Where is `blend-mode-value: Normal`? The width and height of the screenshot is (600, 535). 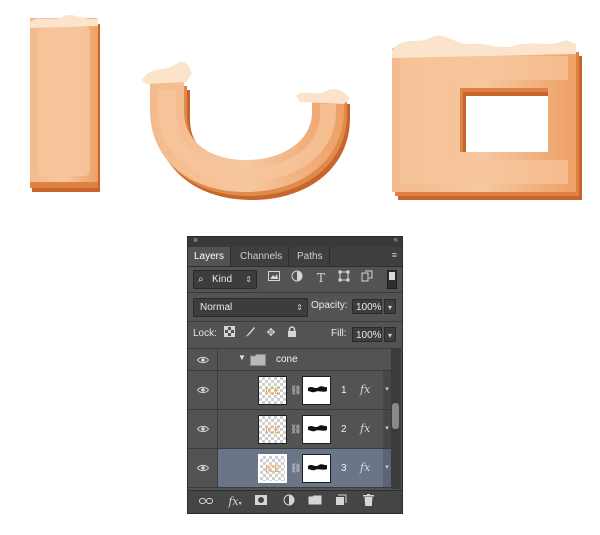 blend-mode-value: Normal is located at coordinates (216, 307).